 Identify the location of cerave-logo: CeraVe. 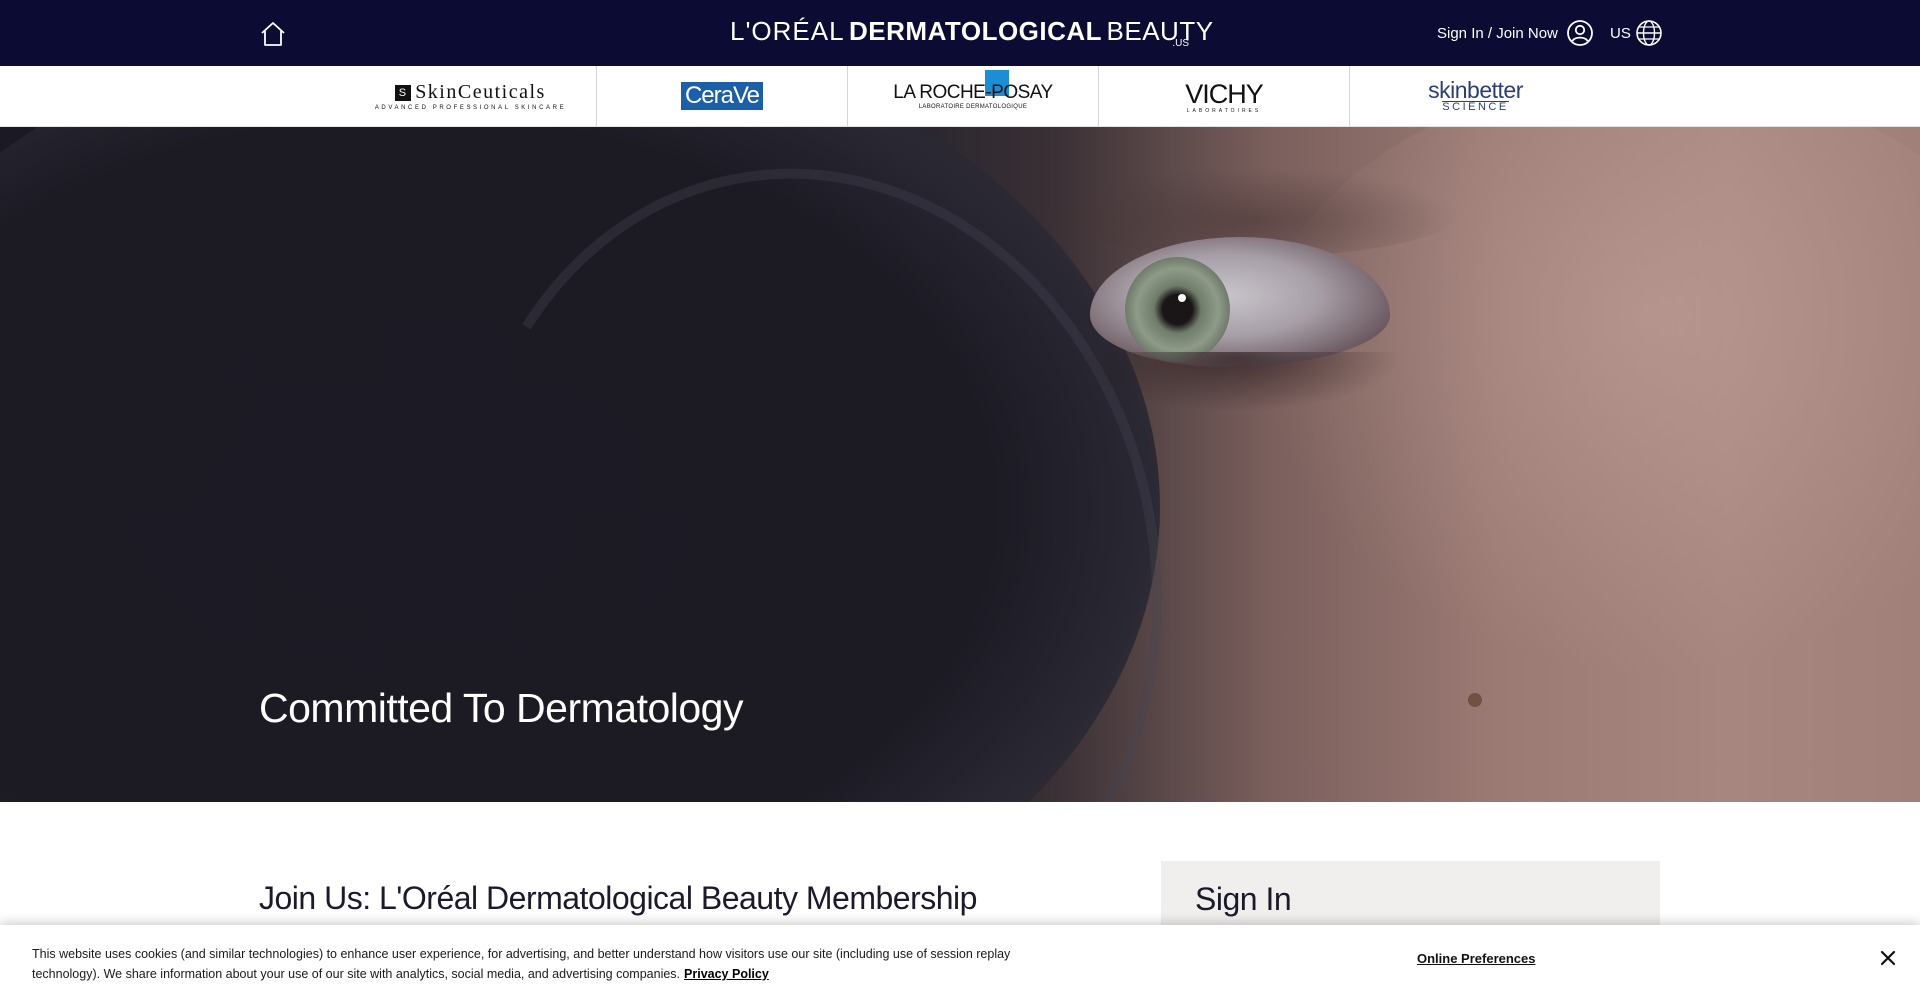
(722, 96).